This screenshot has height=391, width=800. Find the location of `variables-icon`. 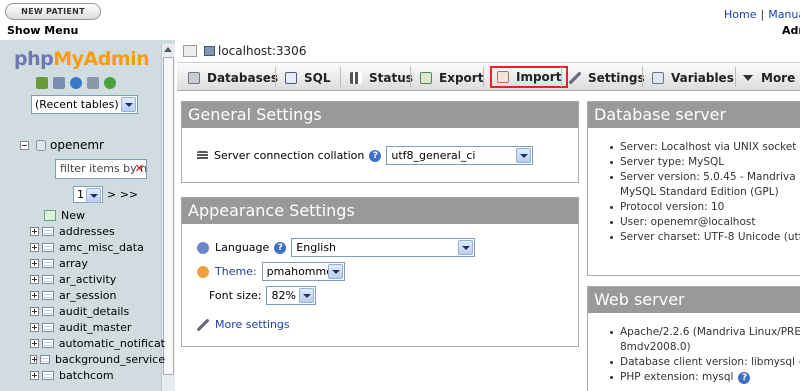

variables-icon is located at coordinates (658, 77).